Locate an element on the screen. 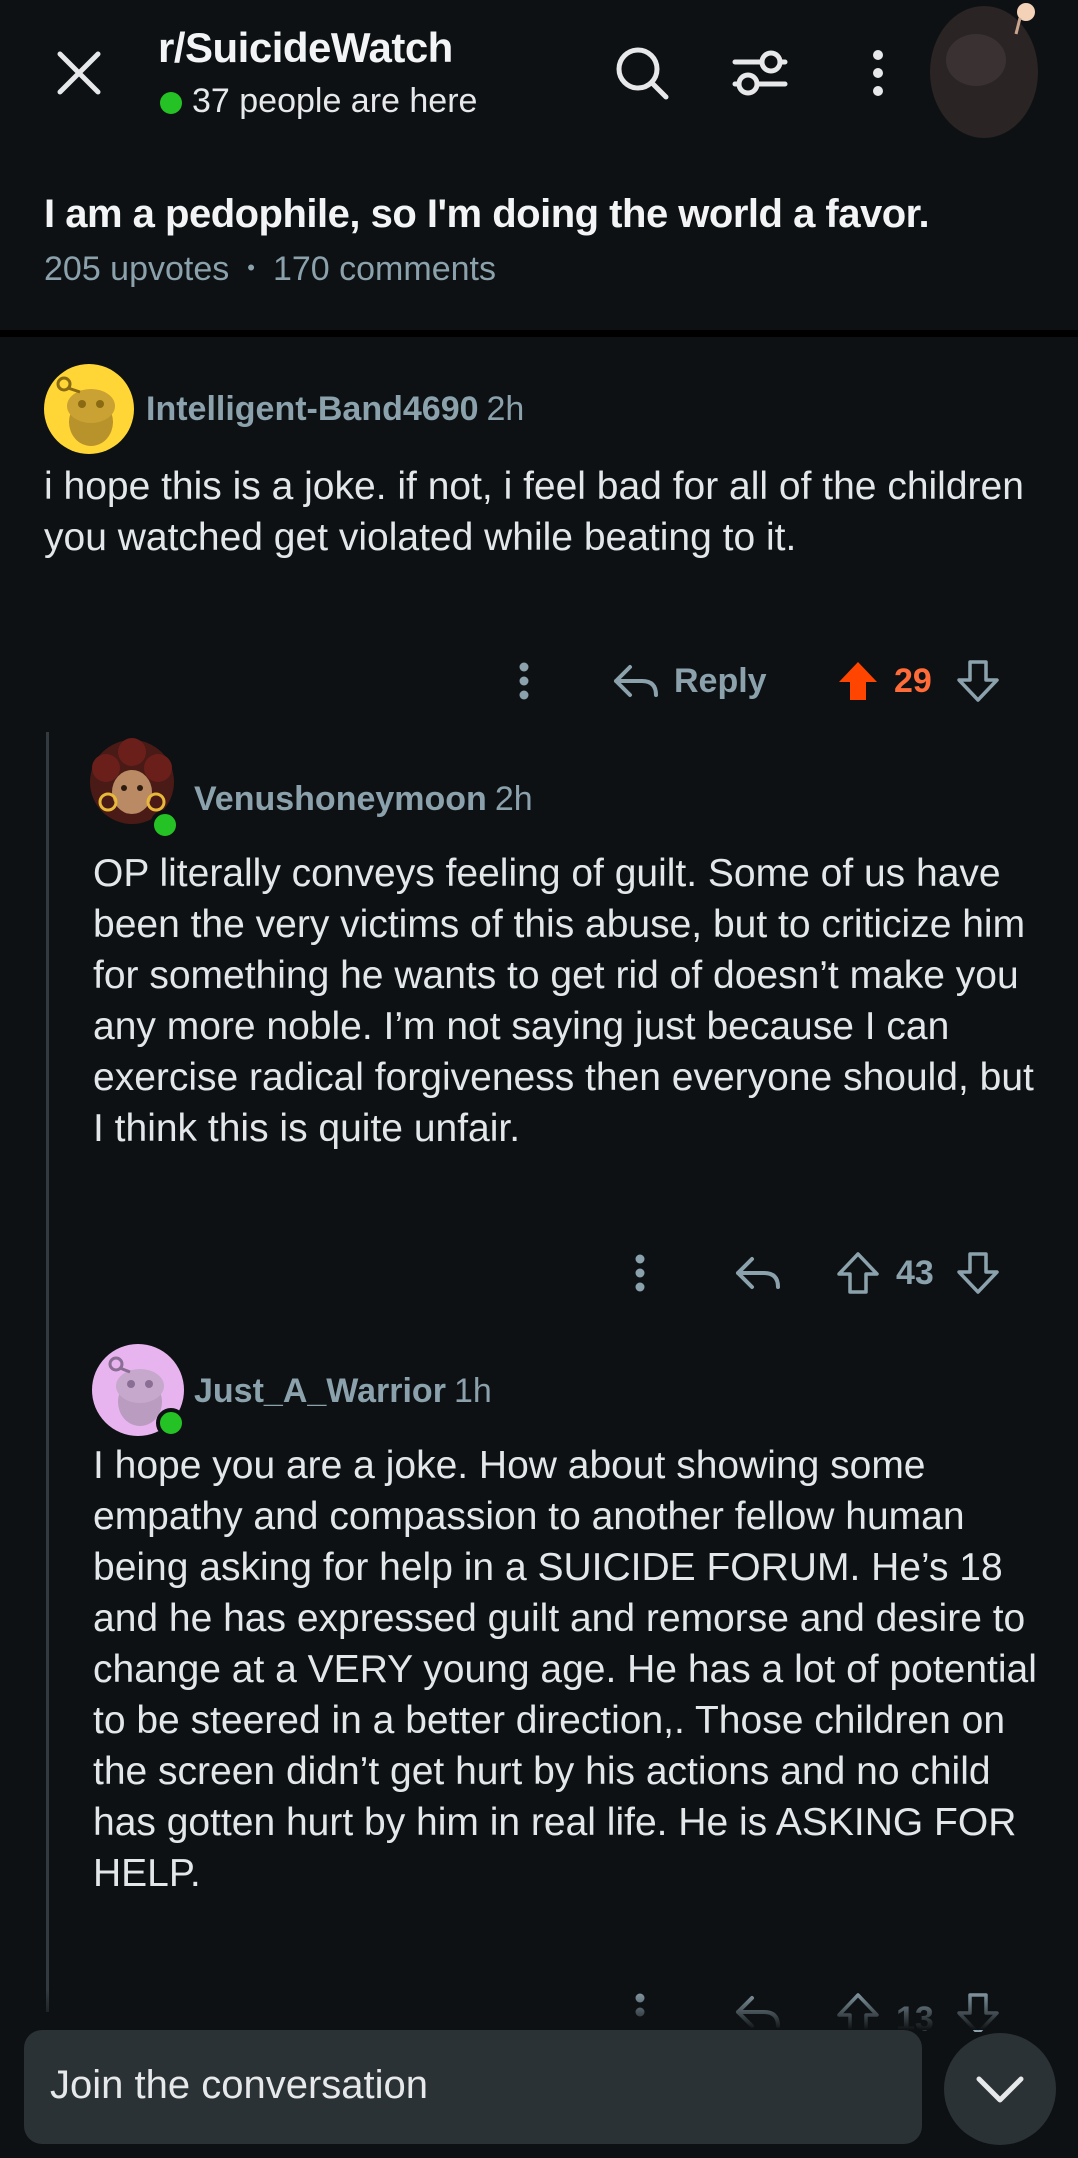 Image resolution: width=1078 pixels, height=2158 pixels. comment-timestamp: 1h is located at coordinates (472, 1391).